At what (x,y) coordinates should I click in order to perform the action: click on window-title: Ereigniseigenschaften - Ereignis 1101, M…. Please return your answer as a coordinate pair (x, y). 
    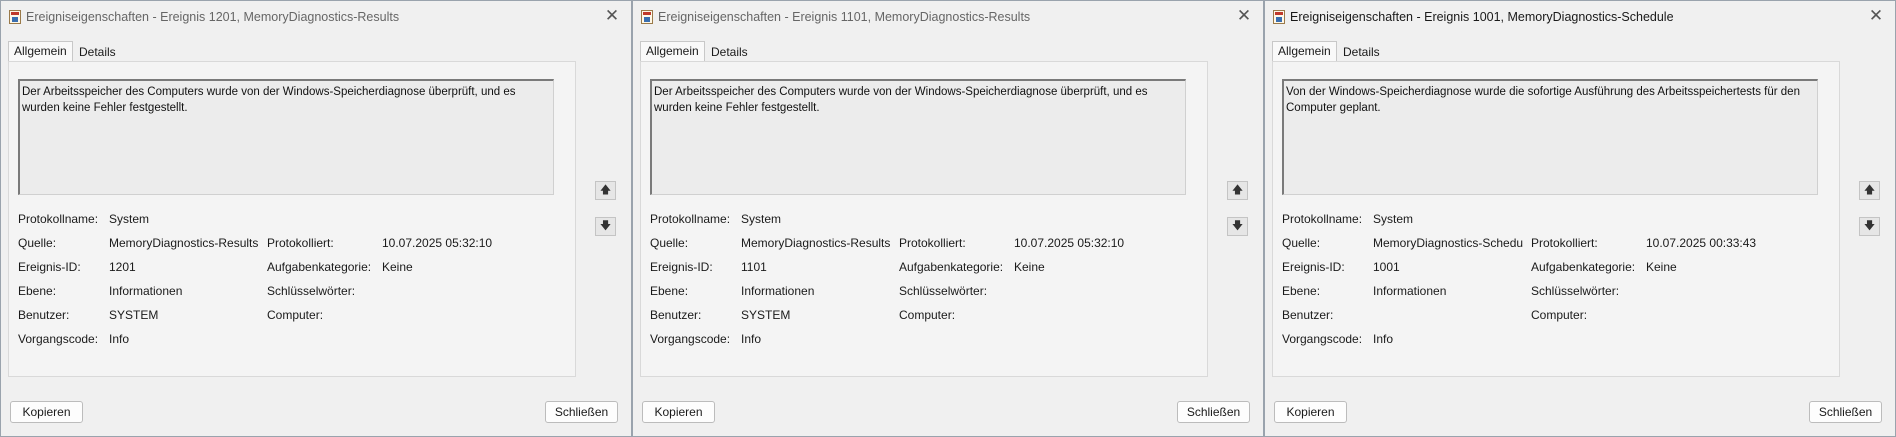
    Looking at the image, I should click on (844, 17).